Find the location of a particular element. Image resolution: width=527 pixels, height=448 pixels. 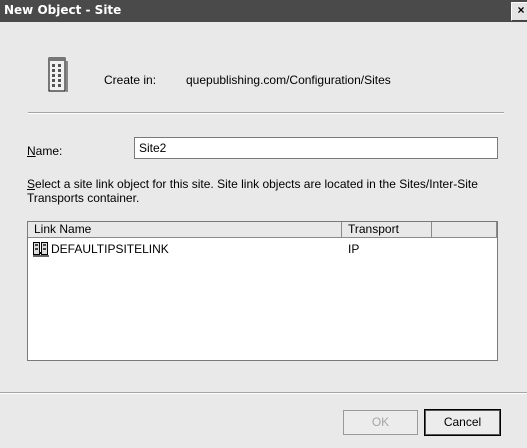

name-input: Site2 is located at coordinates (316, 148).